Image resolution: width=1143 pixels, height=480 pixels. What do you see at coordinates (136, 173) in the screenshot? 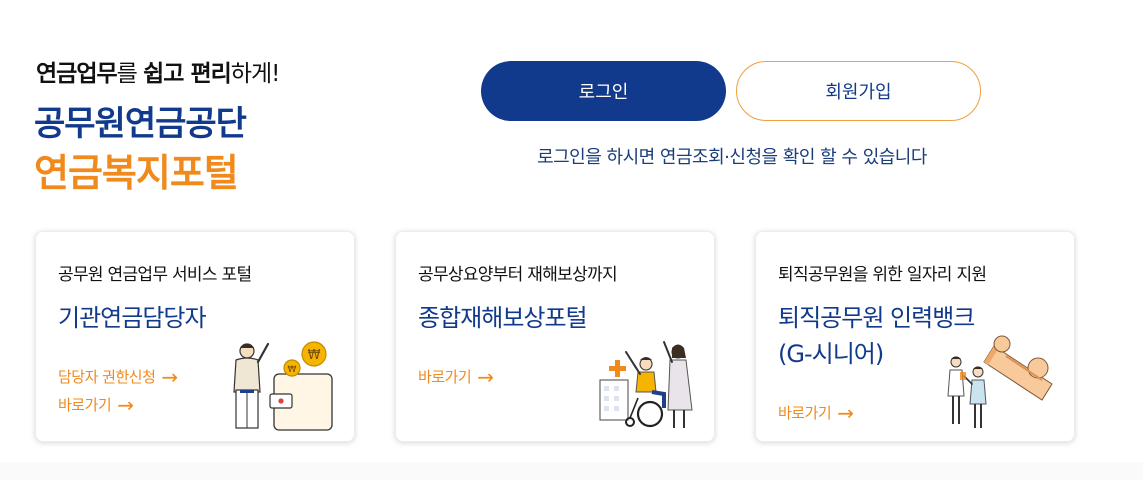
I see `portal-name: 연금복지포털` at bounding box center [136, 173].